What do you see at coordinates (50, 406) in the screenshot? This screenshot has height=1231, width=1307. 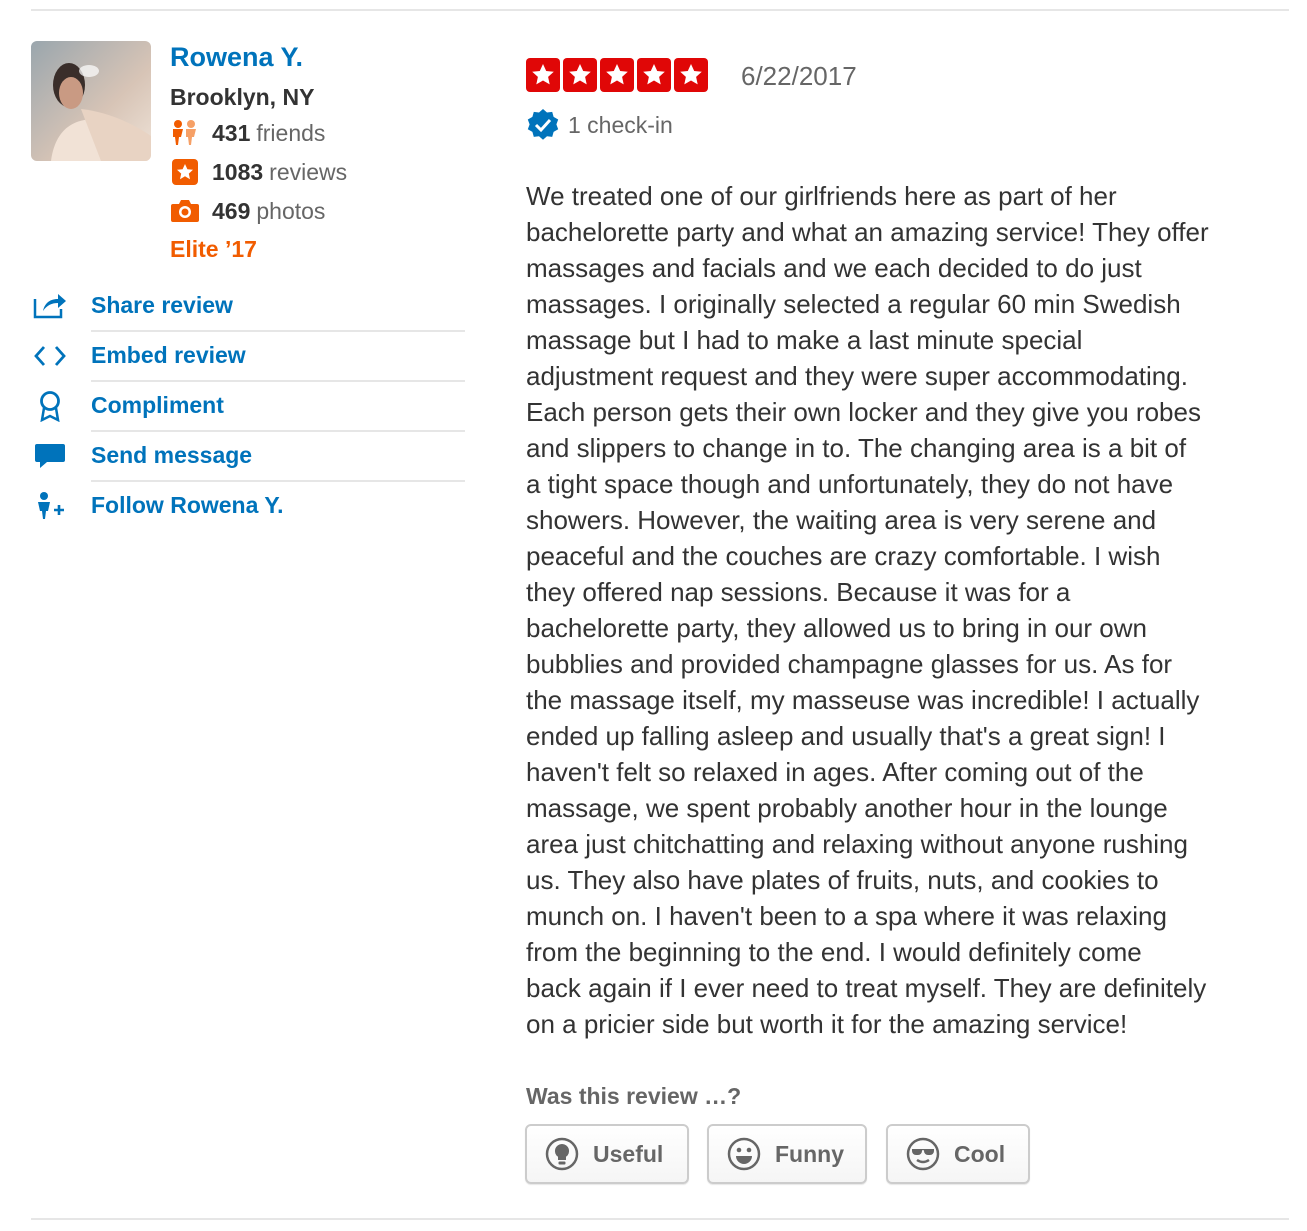 I see `compliment-ribbon-icon` at bounding box center [50, 406].